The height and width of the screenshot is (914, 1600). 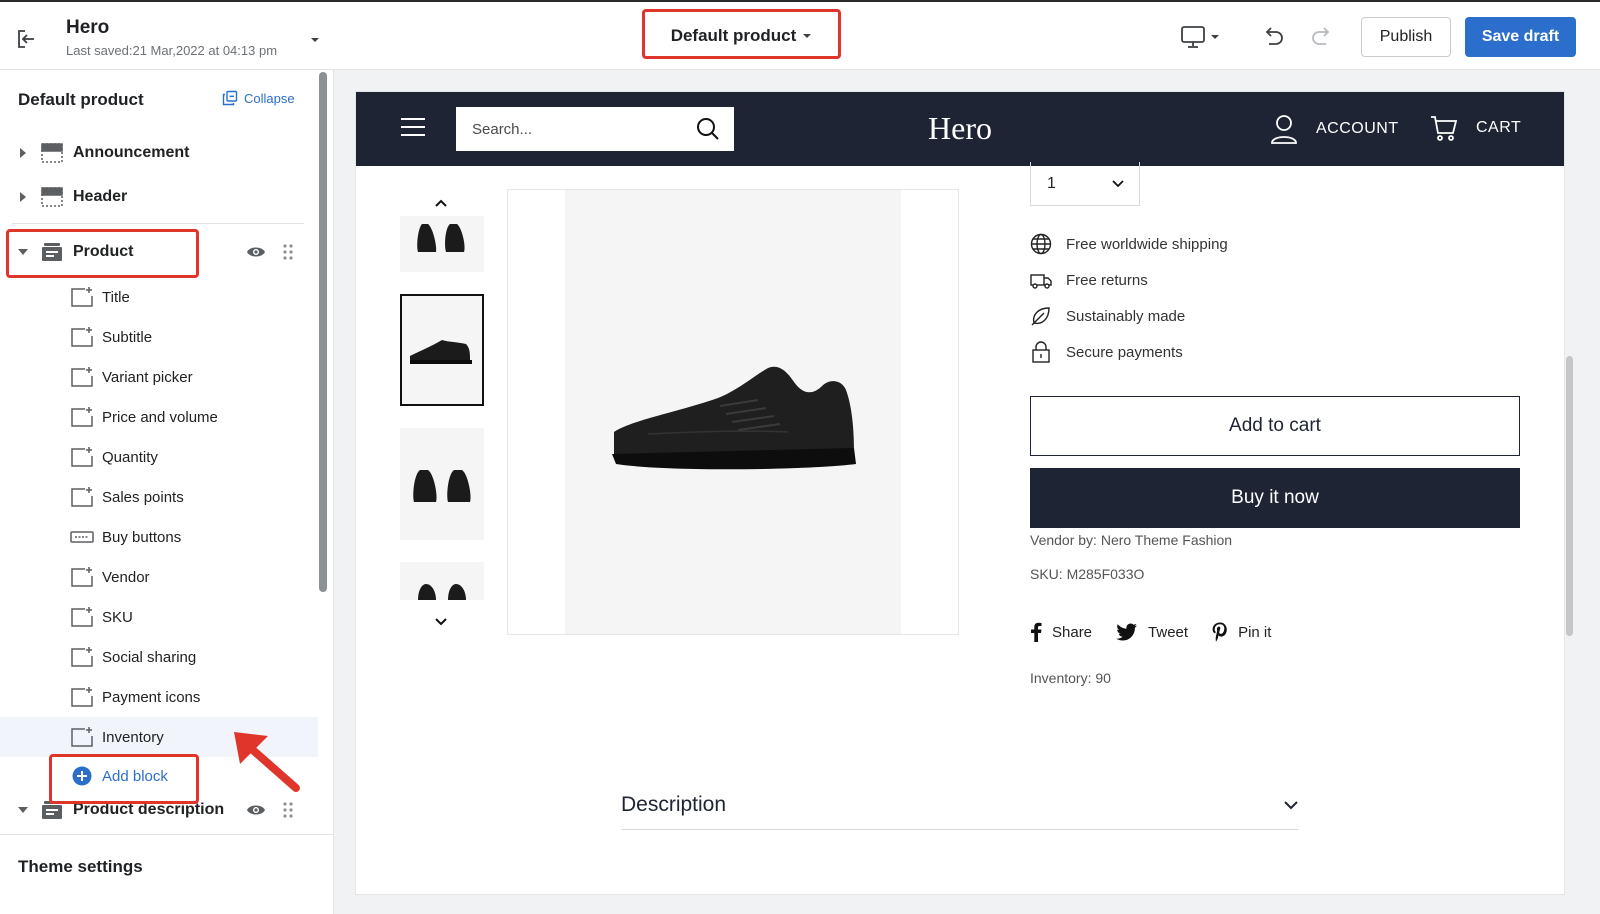 What do you see at coordinates (1087, 574) in the screenshot?
I see `sku-text: SKU: M285F033O` at bounding box center [1087, 574].